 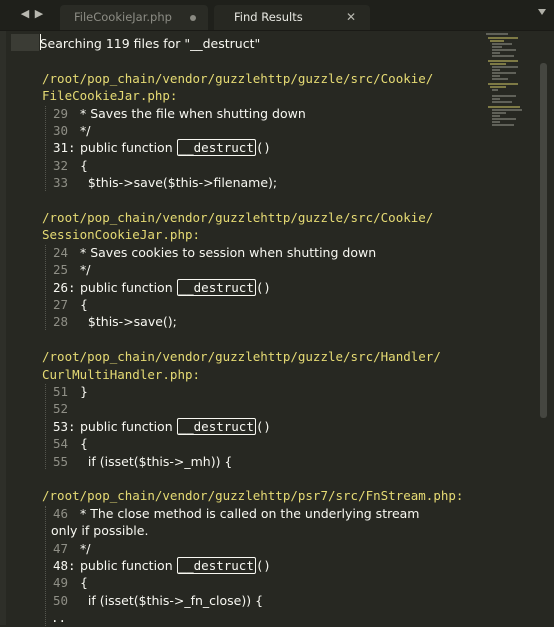 I want to click on line-number: 26, so click(x=60, y=287).